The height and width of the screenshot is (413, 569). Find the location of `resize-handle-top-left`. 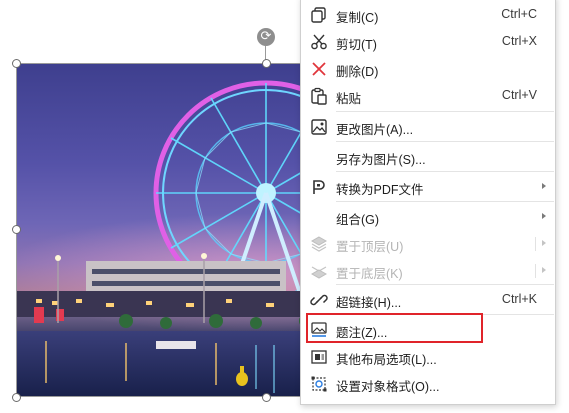

resize-handle-top-left is located at coordinates (16, 63).